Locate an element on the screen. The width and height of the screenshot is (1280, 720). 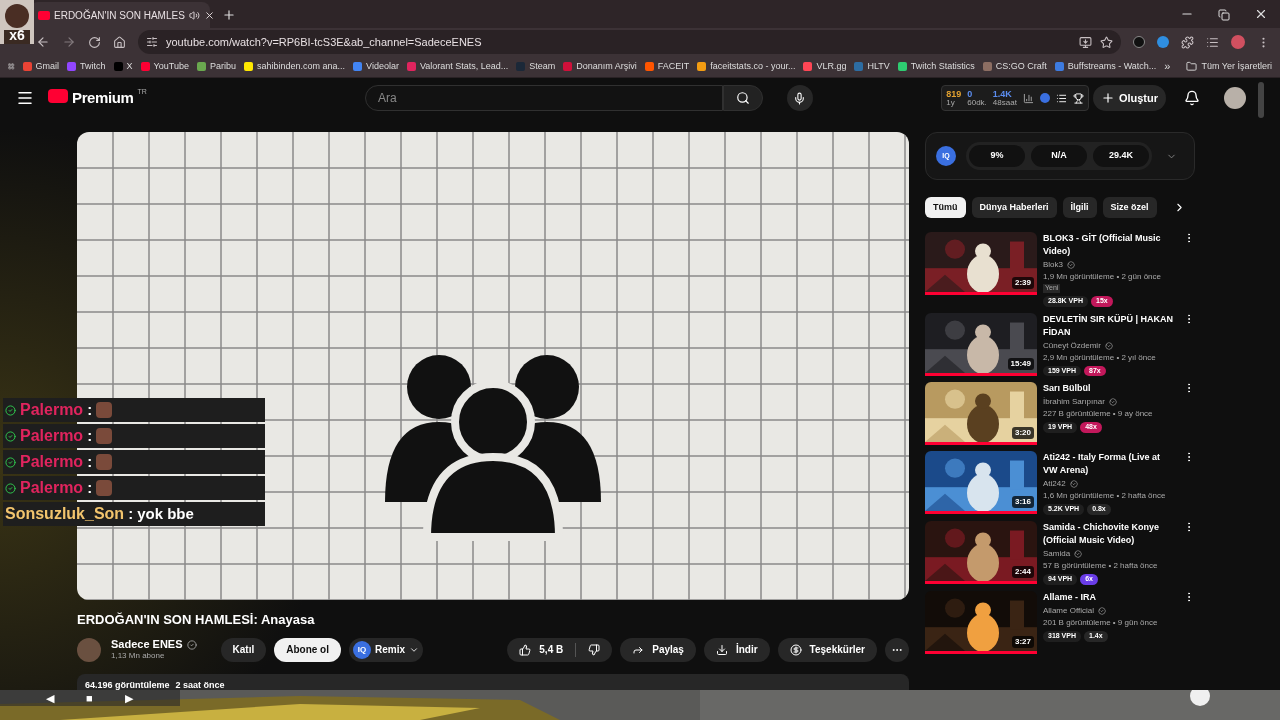
stat-label: 1y is located at coordinates (951, 102).